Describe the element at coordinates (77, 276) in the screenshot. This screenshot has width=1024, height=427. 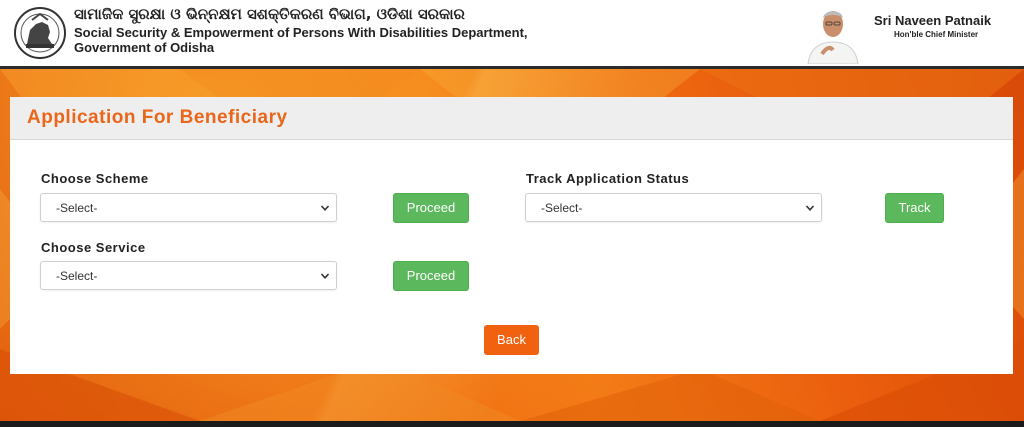
I see `service-select-value: -Select-` at that location.